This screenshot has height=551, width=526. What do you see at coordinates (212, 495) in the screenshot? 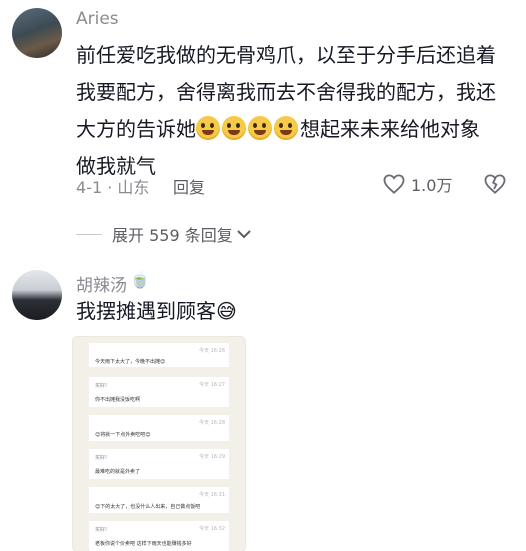
I see `message-time: 今天 16:31` at bounding box center [212, 495].